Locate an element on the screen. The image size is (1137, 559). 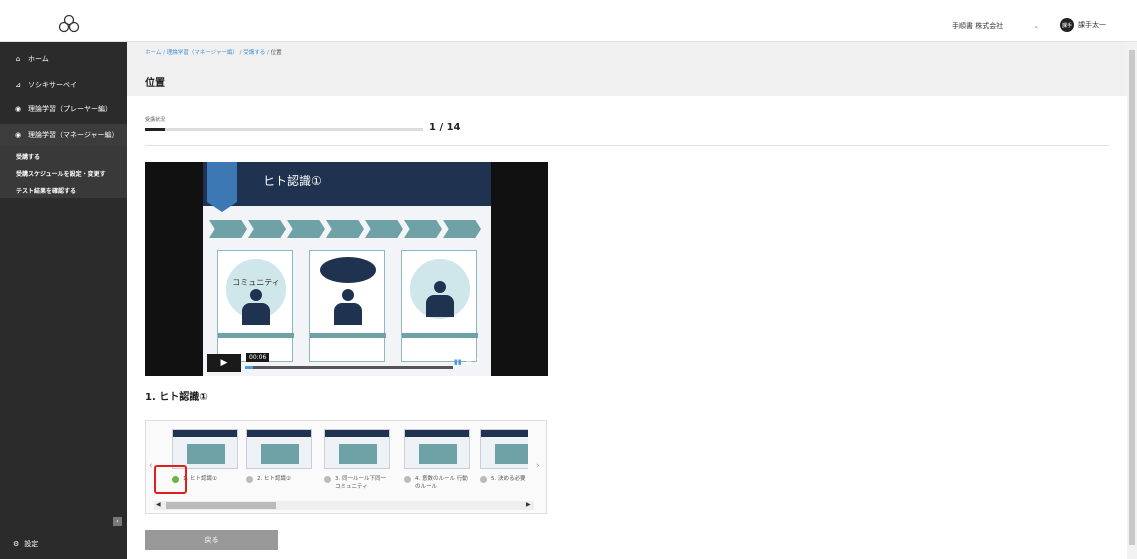
top-bar: 手順書 株式会社 ⌄ 課手 課手太一 is located at coordinates (568, 24).